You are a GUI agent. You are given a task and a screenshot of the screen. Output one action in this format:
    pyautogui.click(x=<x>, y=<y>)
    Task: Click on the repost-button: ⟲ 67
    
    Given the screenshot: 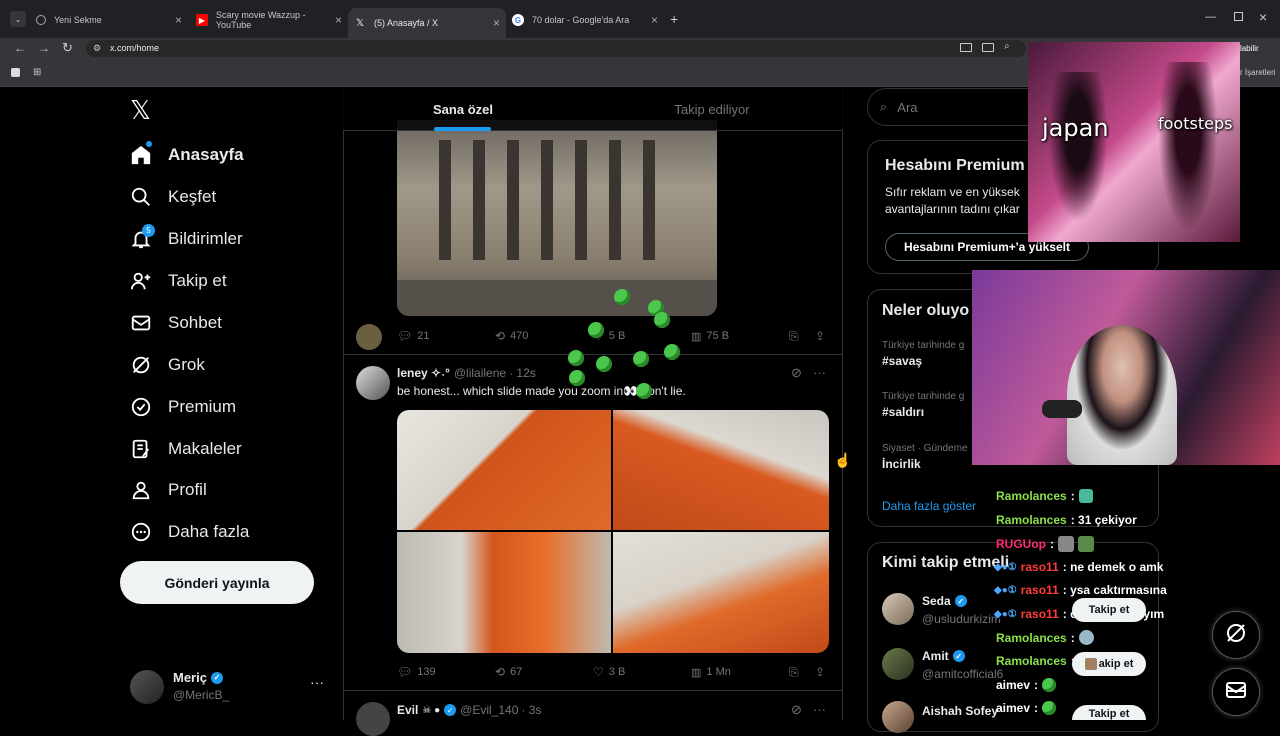 What is the action you would take?
    pyautogui.click(x=508, y=672)
    